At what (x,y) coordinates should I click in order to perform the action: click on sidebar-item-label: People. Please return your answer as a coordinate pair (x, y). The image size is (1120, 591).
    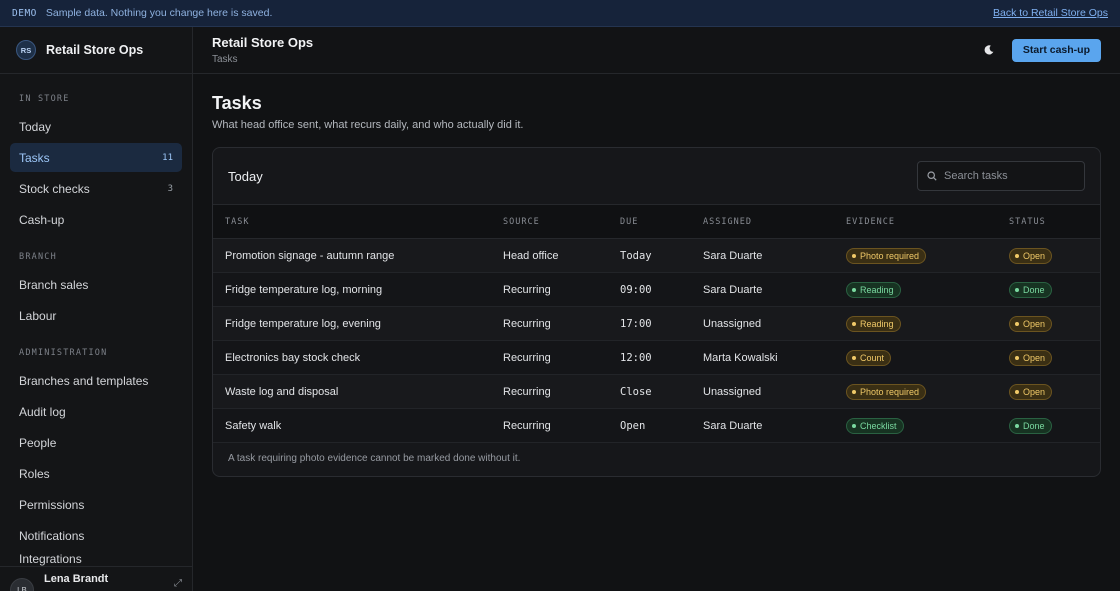
    Looking at the image, I should click on (38, 442).